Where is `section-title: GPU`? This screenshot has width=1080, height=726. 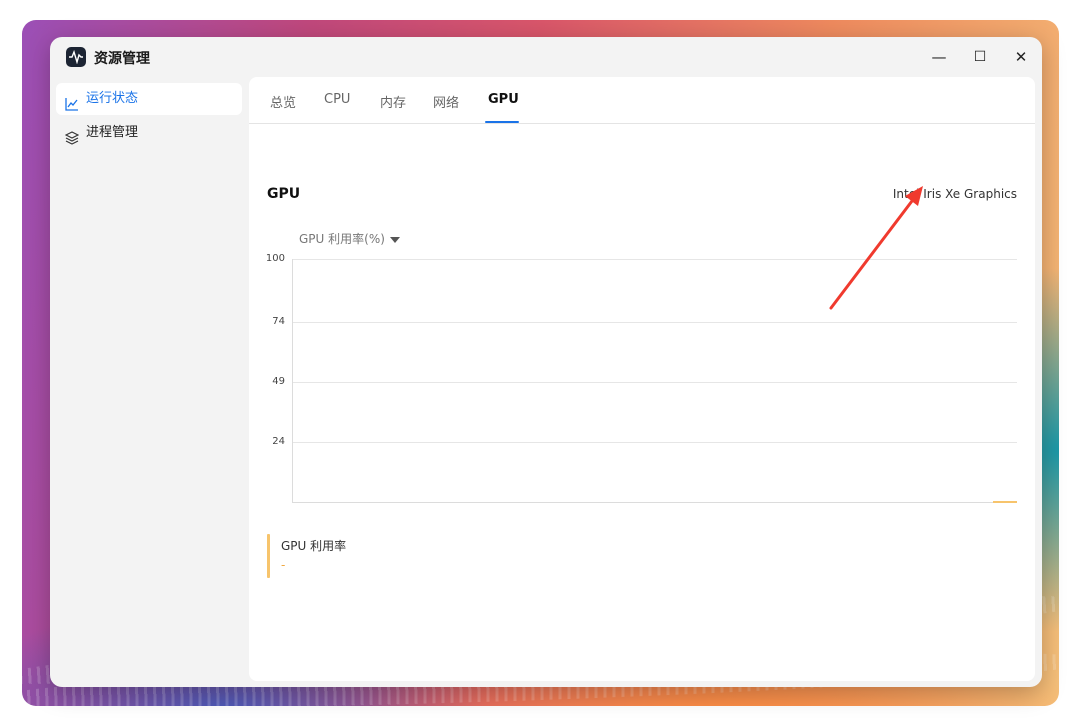
section-title: GPU is located at coordinates (284, 194).